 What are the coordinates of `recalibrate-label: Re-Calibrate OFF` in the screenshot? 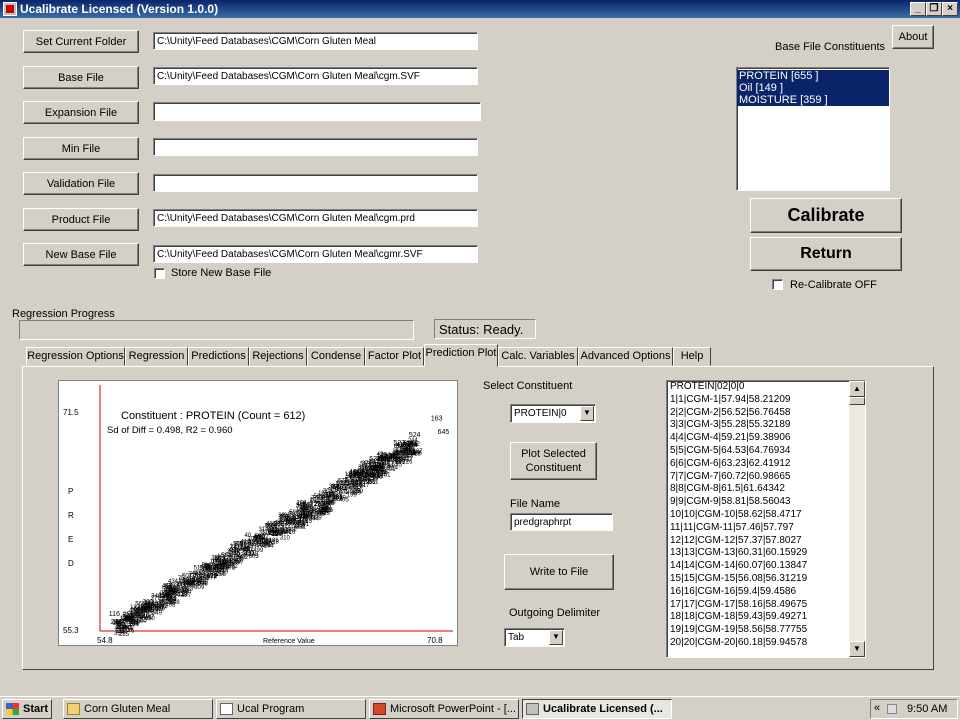 It's located at (833, 285).